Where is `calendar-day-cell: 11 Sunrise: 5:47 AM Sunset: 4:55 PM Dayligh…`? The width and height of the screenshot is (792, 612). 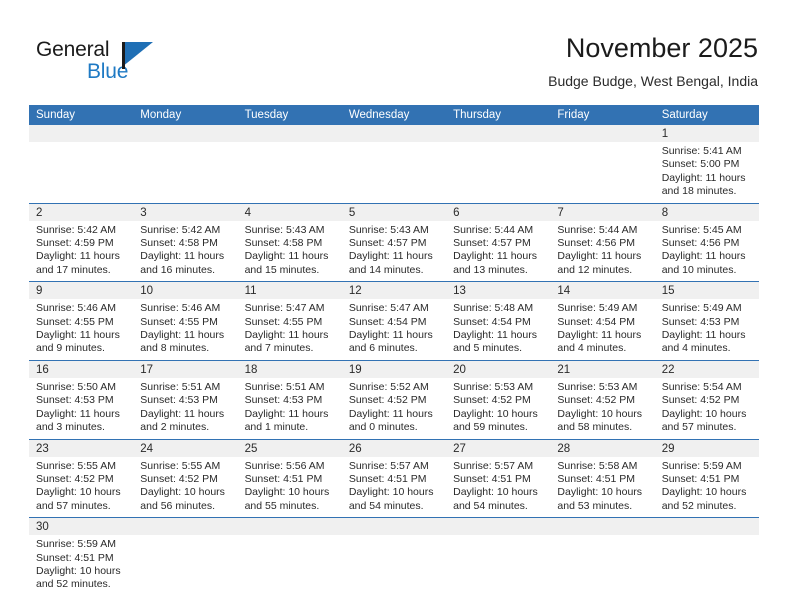 calendar-day-cell: 11 Sunrise: 5:47 AM Sunset: 4:55 PM Dayligh… is located at coordinates (289, 321).